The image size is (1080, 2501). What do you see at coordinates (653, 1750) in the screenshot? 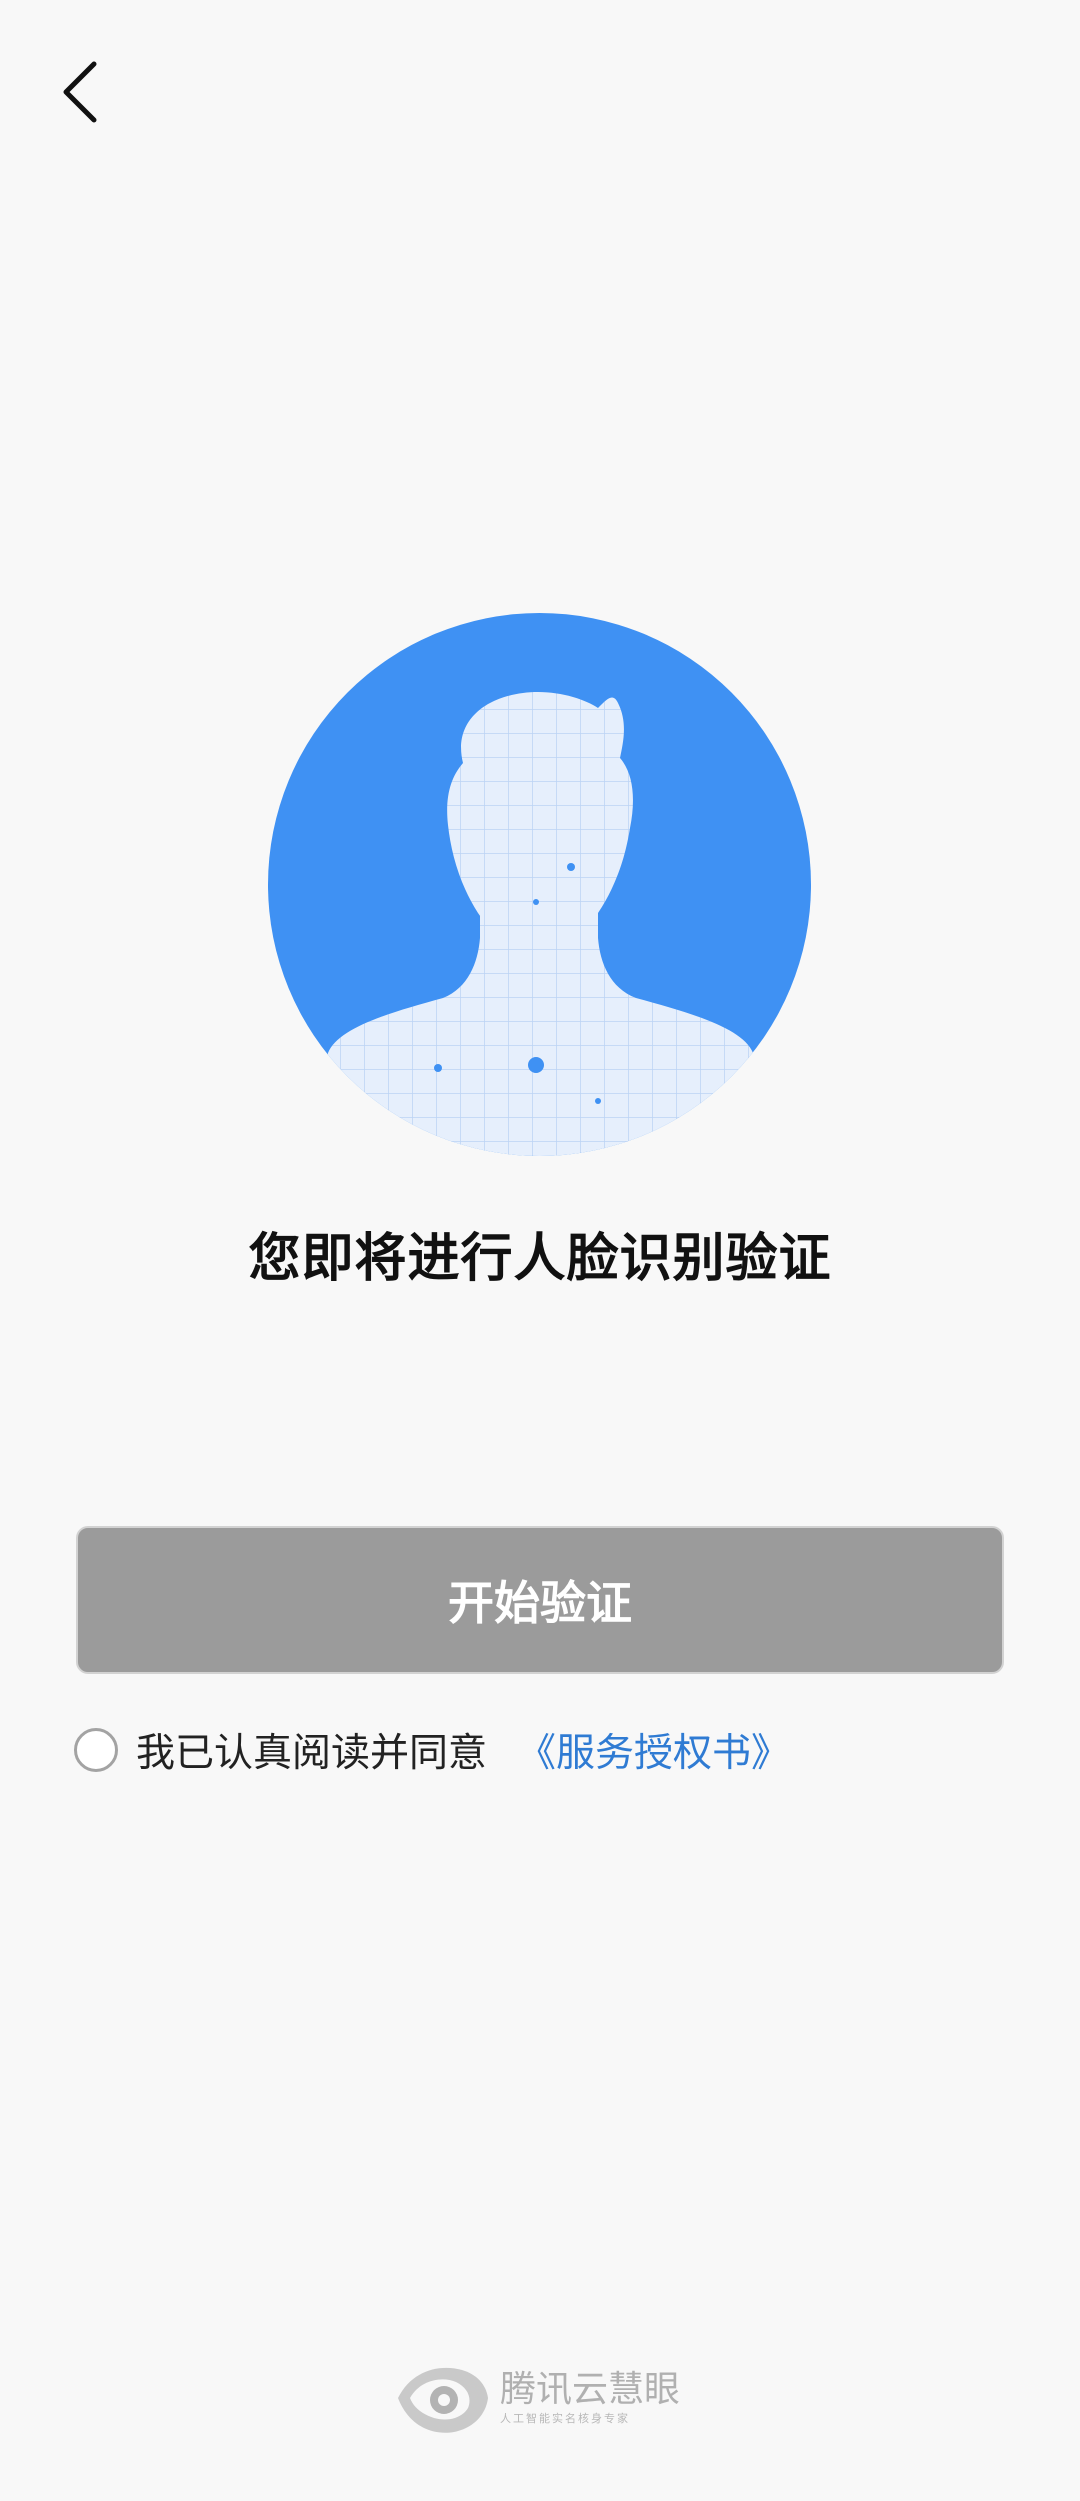
I see `service-authorization-link: 《服务授权书》` at bounding box center [653, 1750].